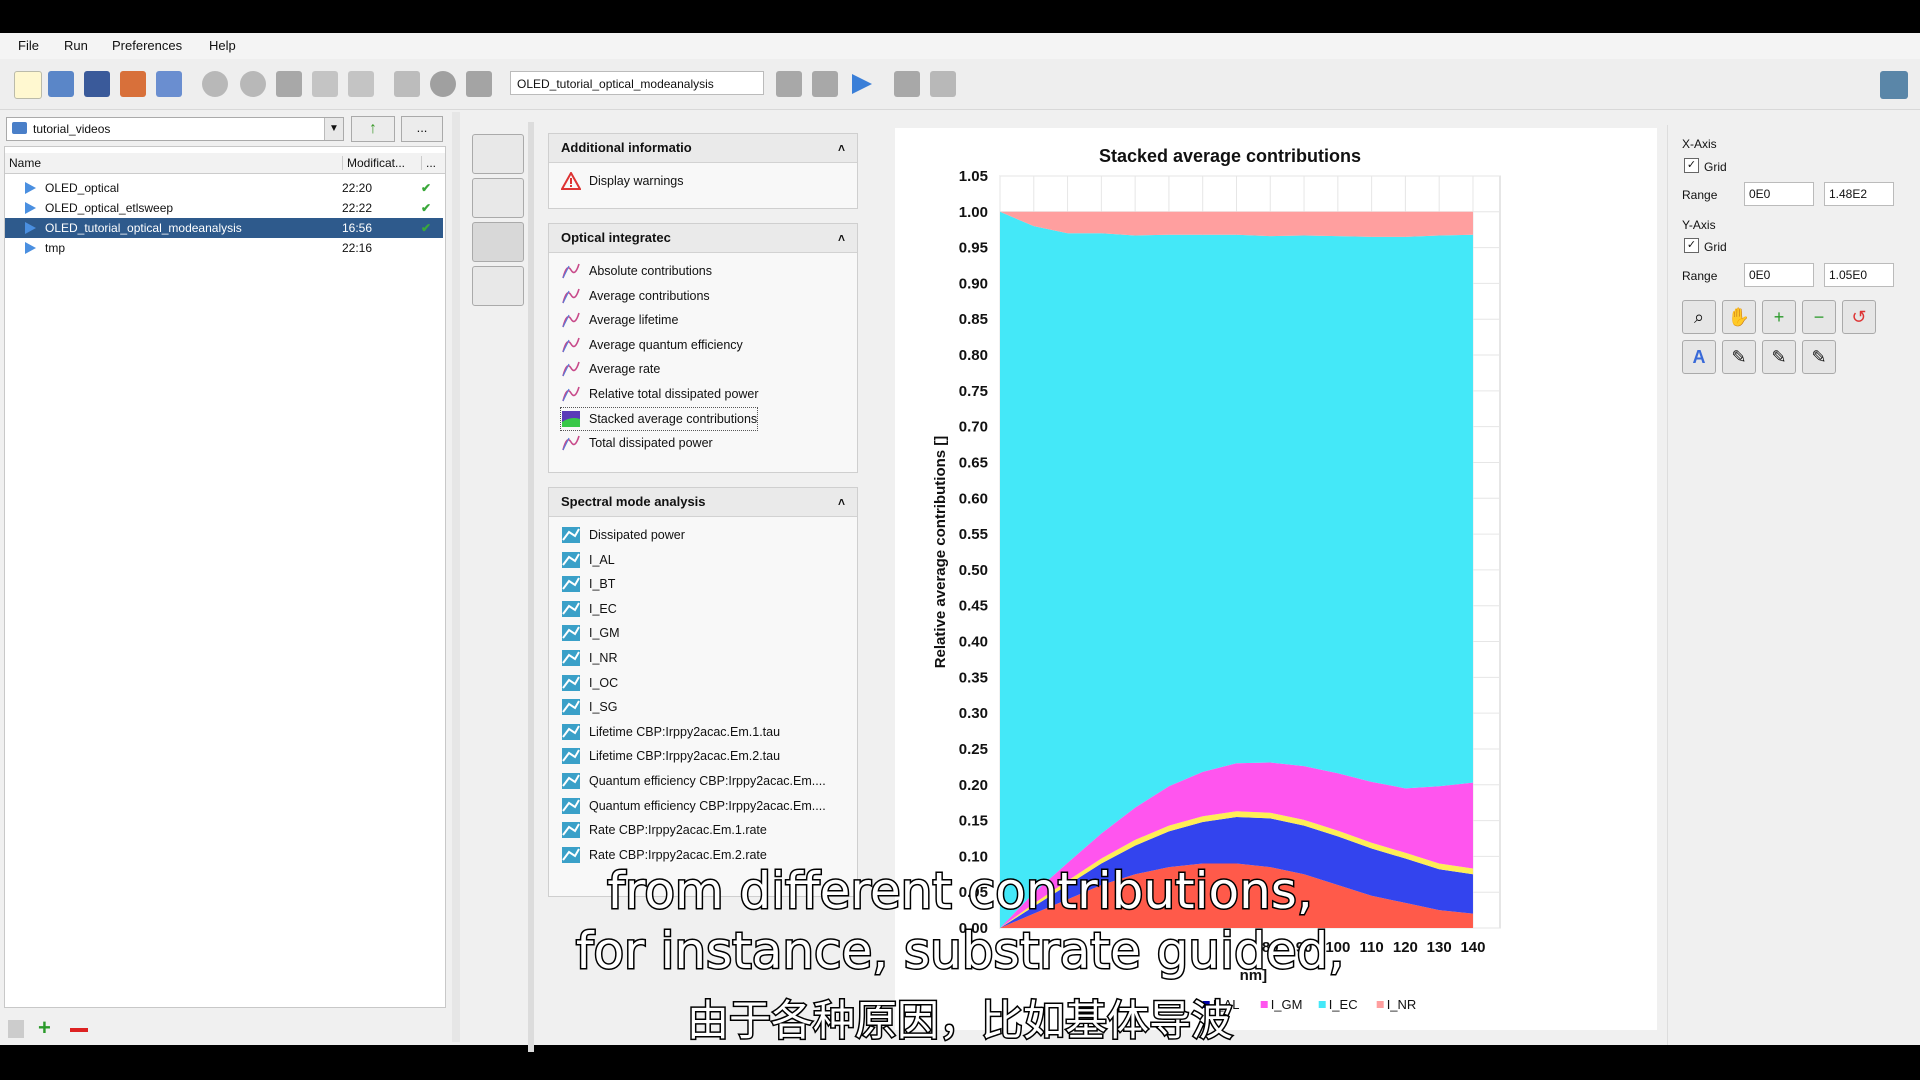  What do you see at coordinates (703, 148) in the screenshot?
I see `group-header: Additional informatio ˄` at bounding box center [703, 148].